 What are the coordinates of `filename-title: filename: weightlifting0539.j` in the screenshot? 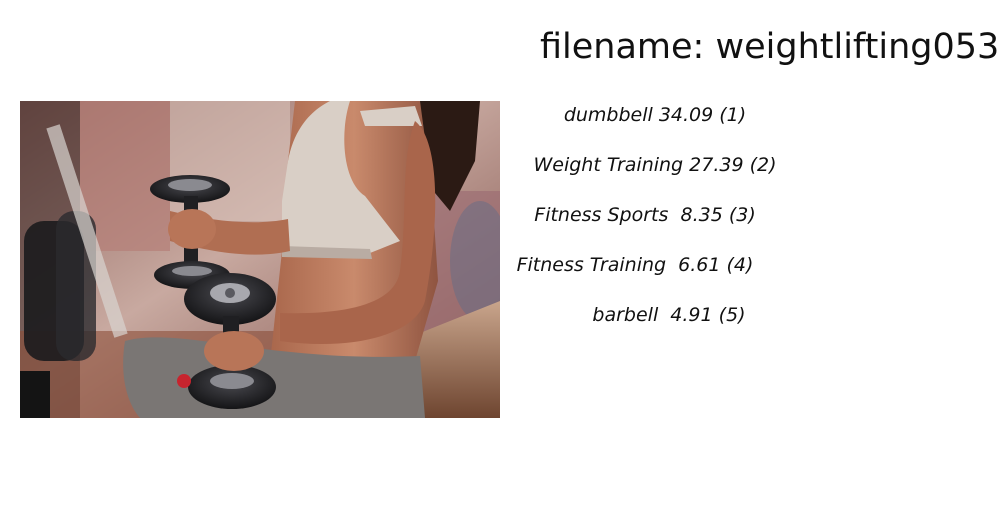 It's located at (770, 47).